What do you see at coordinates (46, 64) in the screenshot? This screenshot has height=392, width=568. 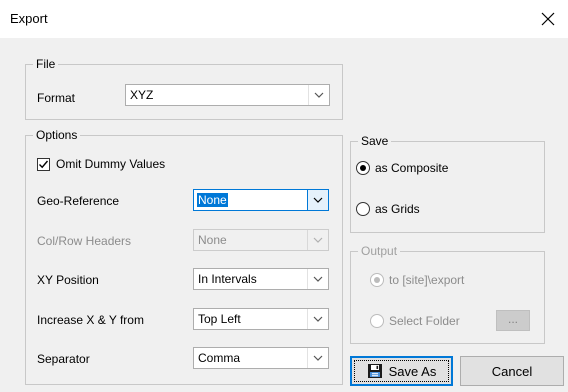 I see `file-group-label: File` at bounding box center [46, 64].